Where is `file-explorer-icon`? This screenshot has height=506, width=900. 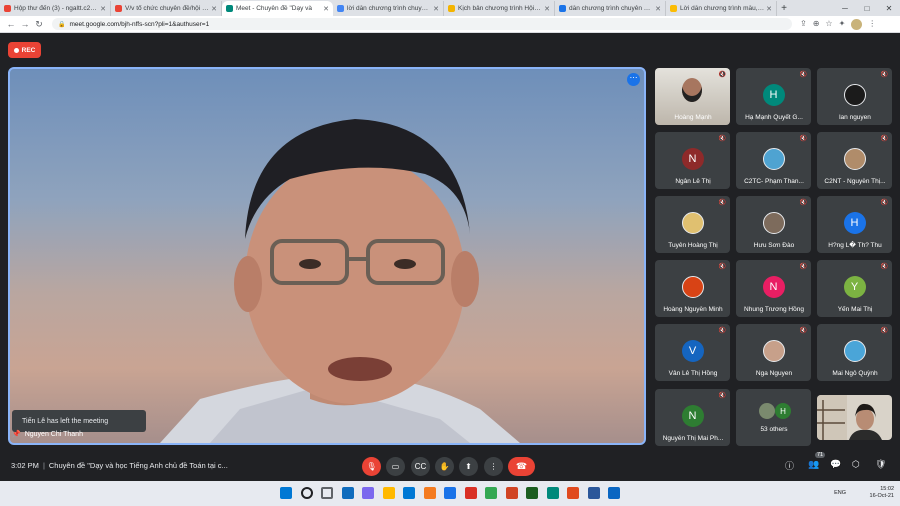 file-explorer-icon is located at coordinates (388, 493).